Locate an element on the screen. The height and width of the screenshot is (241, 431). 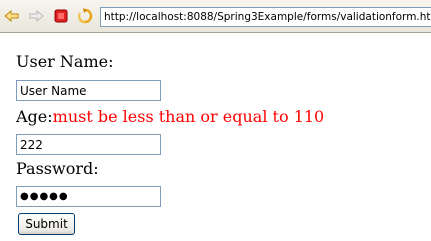
refresh-icon is located at coordinates (85, 16).